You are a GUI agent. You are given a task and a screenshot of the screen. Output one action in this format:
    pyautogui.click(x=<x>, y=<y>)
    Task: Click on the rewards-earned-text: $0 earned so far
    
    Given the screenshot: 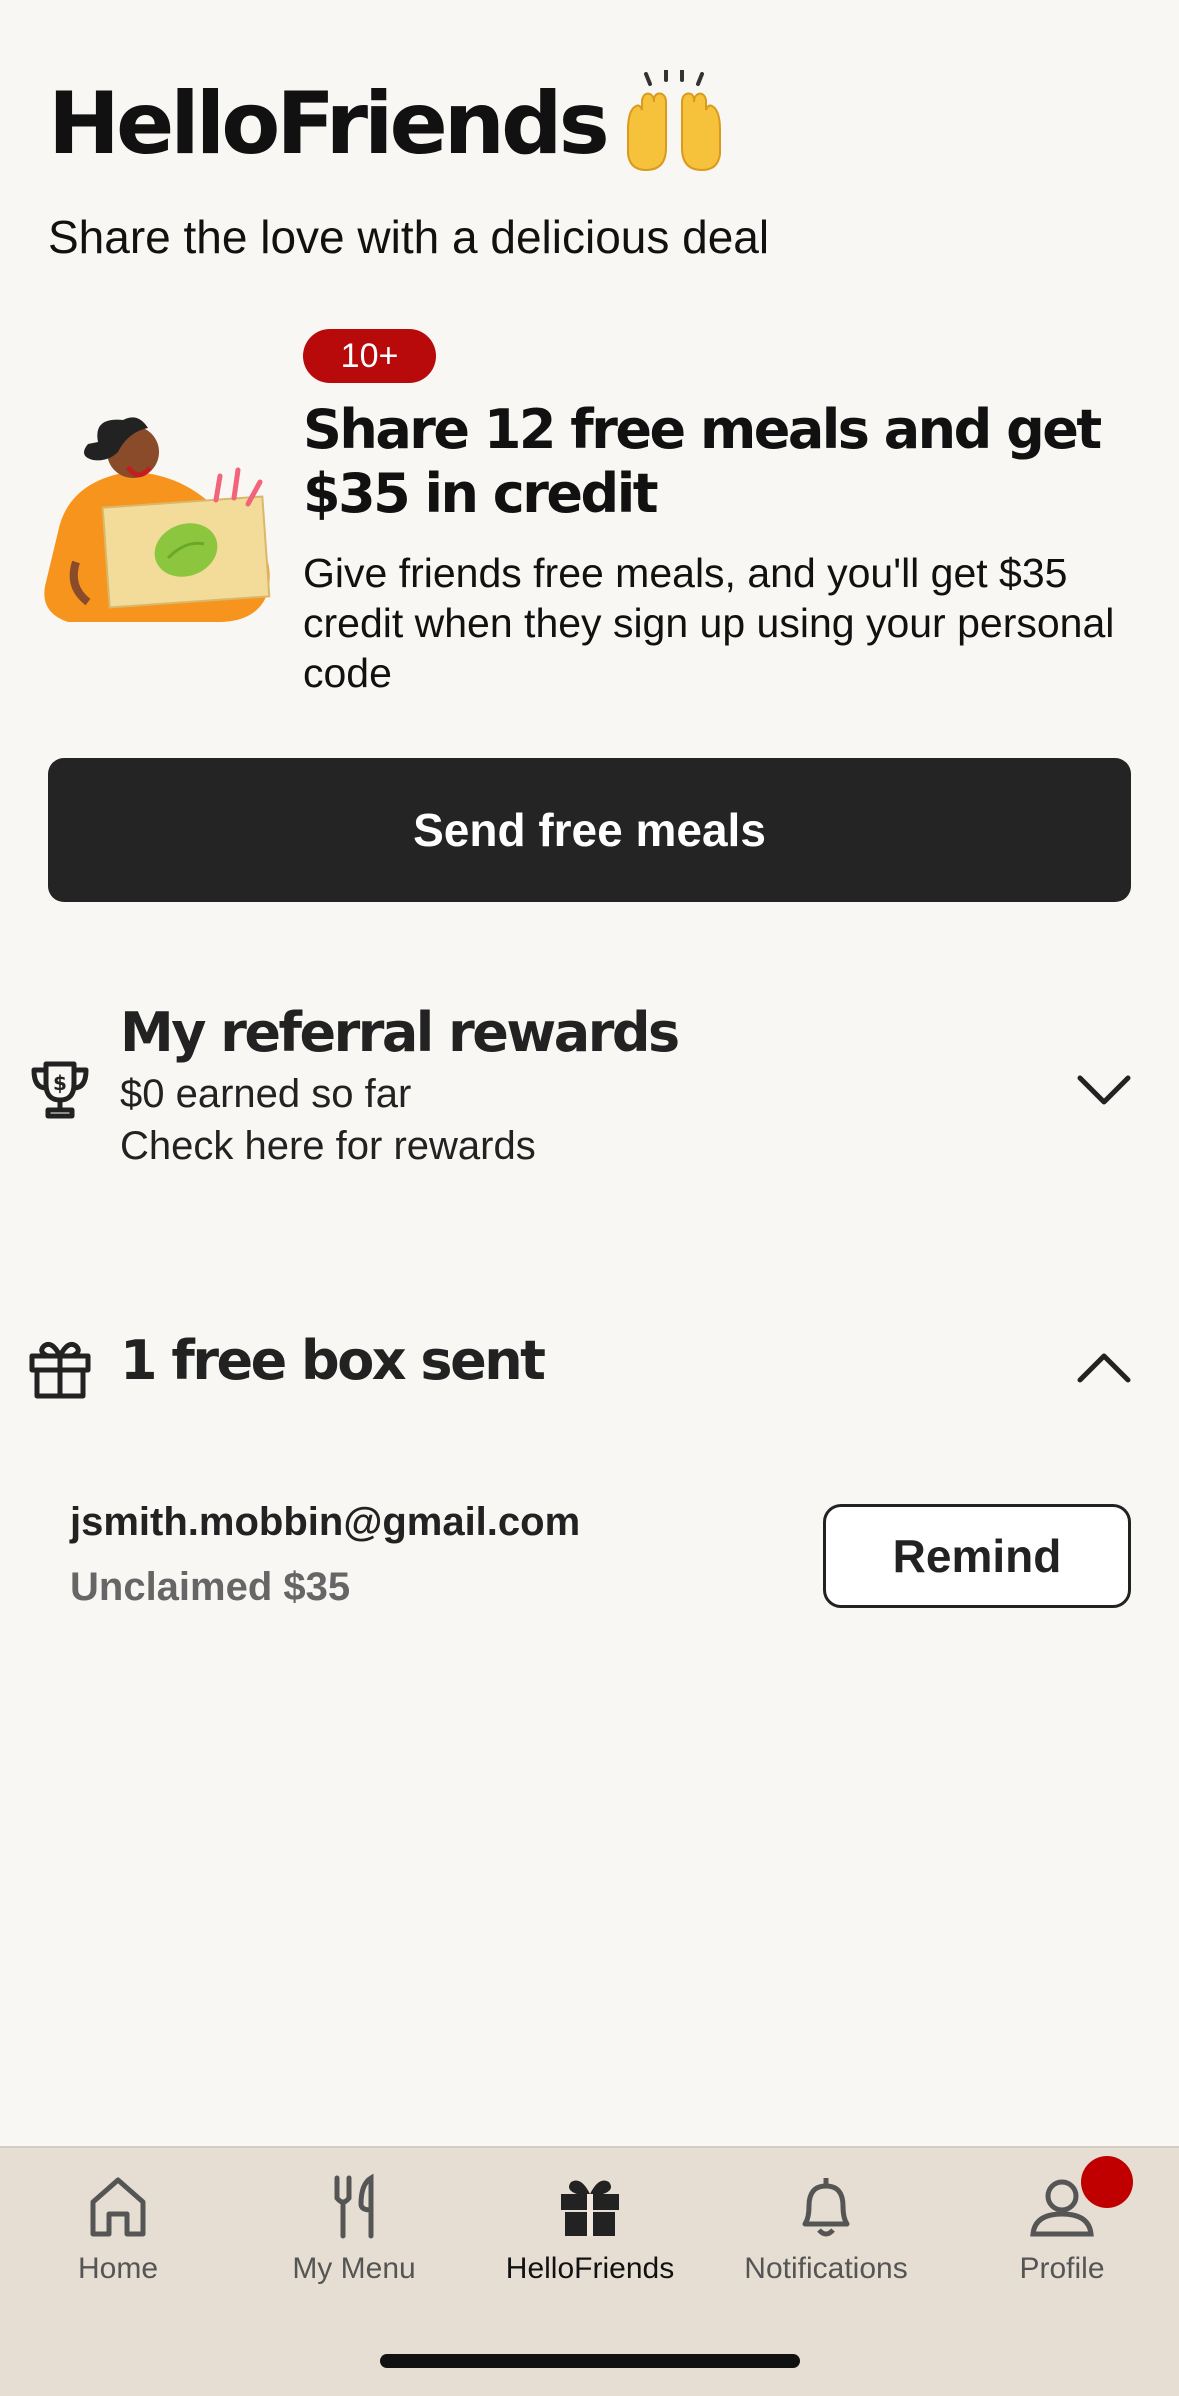 What is the action you would take?
    pyautogui.click(x=266, y=1094)
    